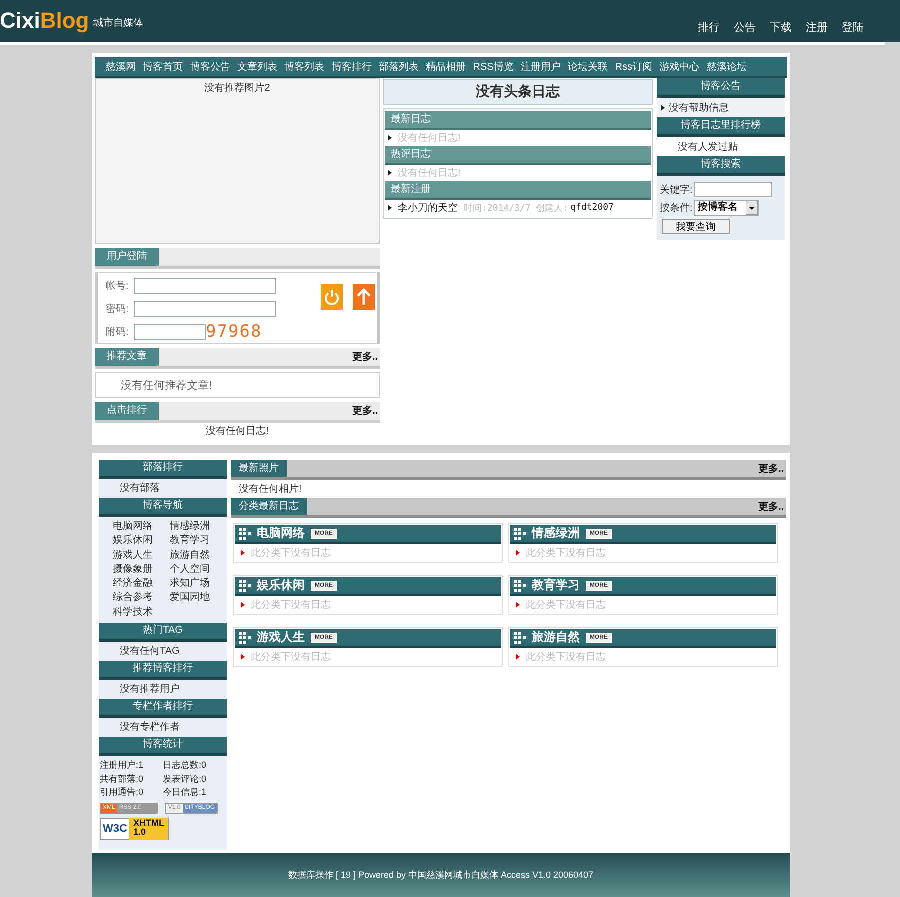 The height and width of the screenshot is (897, 900). Describe the element at coordinates (304, 67) in the screenshot. I see `nav-link: 博客列表` at that location.